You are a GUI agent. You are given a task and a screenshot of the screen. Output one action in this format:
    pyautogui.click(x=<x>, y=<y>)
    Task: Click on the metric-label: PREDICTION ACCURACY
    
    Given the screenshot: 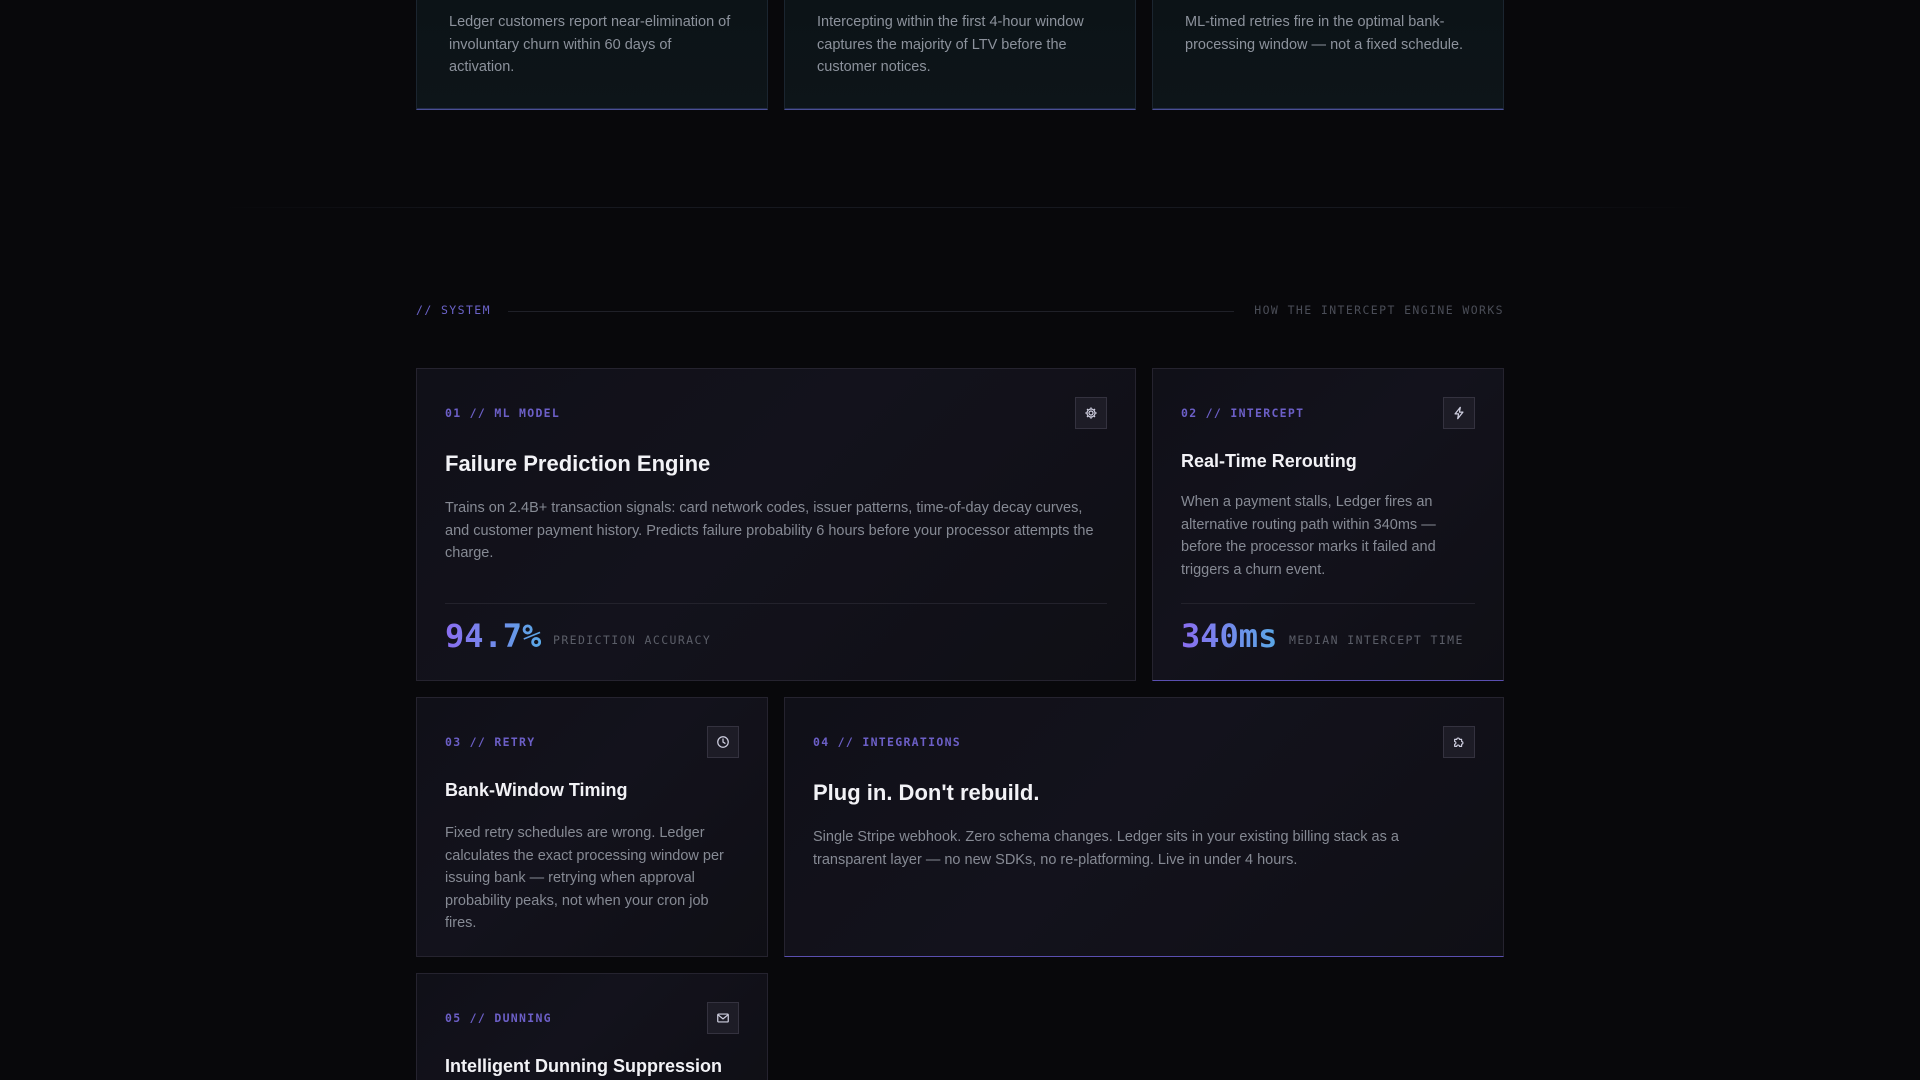 What is the action you would take?
    pyautogui.click(x=632, y=640)
    